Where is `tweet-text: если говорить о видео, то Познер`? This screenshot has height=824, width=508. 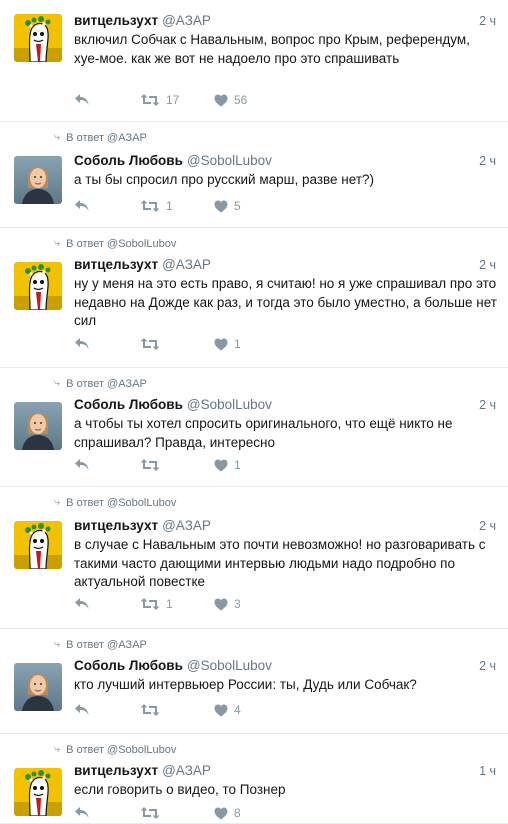
tweet-text: если говорить о видео, то Познер is located at coordinates (180, 789).